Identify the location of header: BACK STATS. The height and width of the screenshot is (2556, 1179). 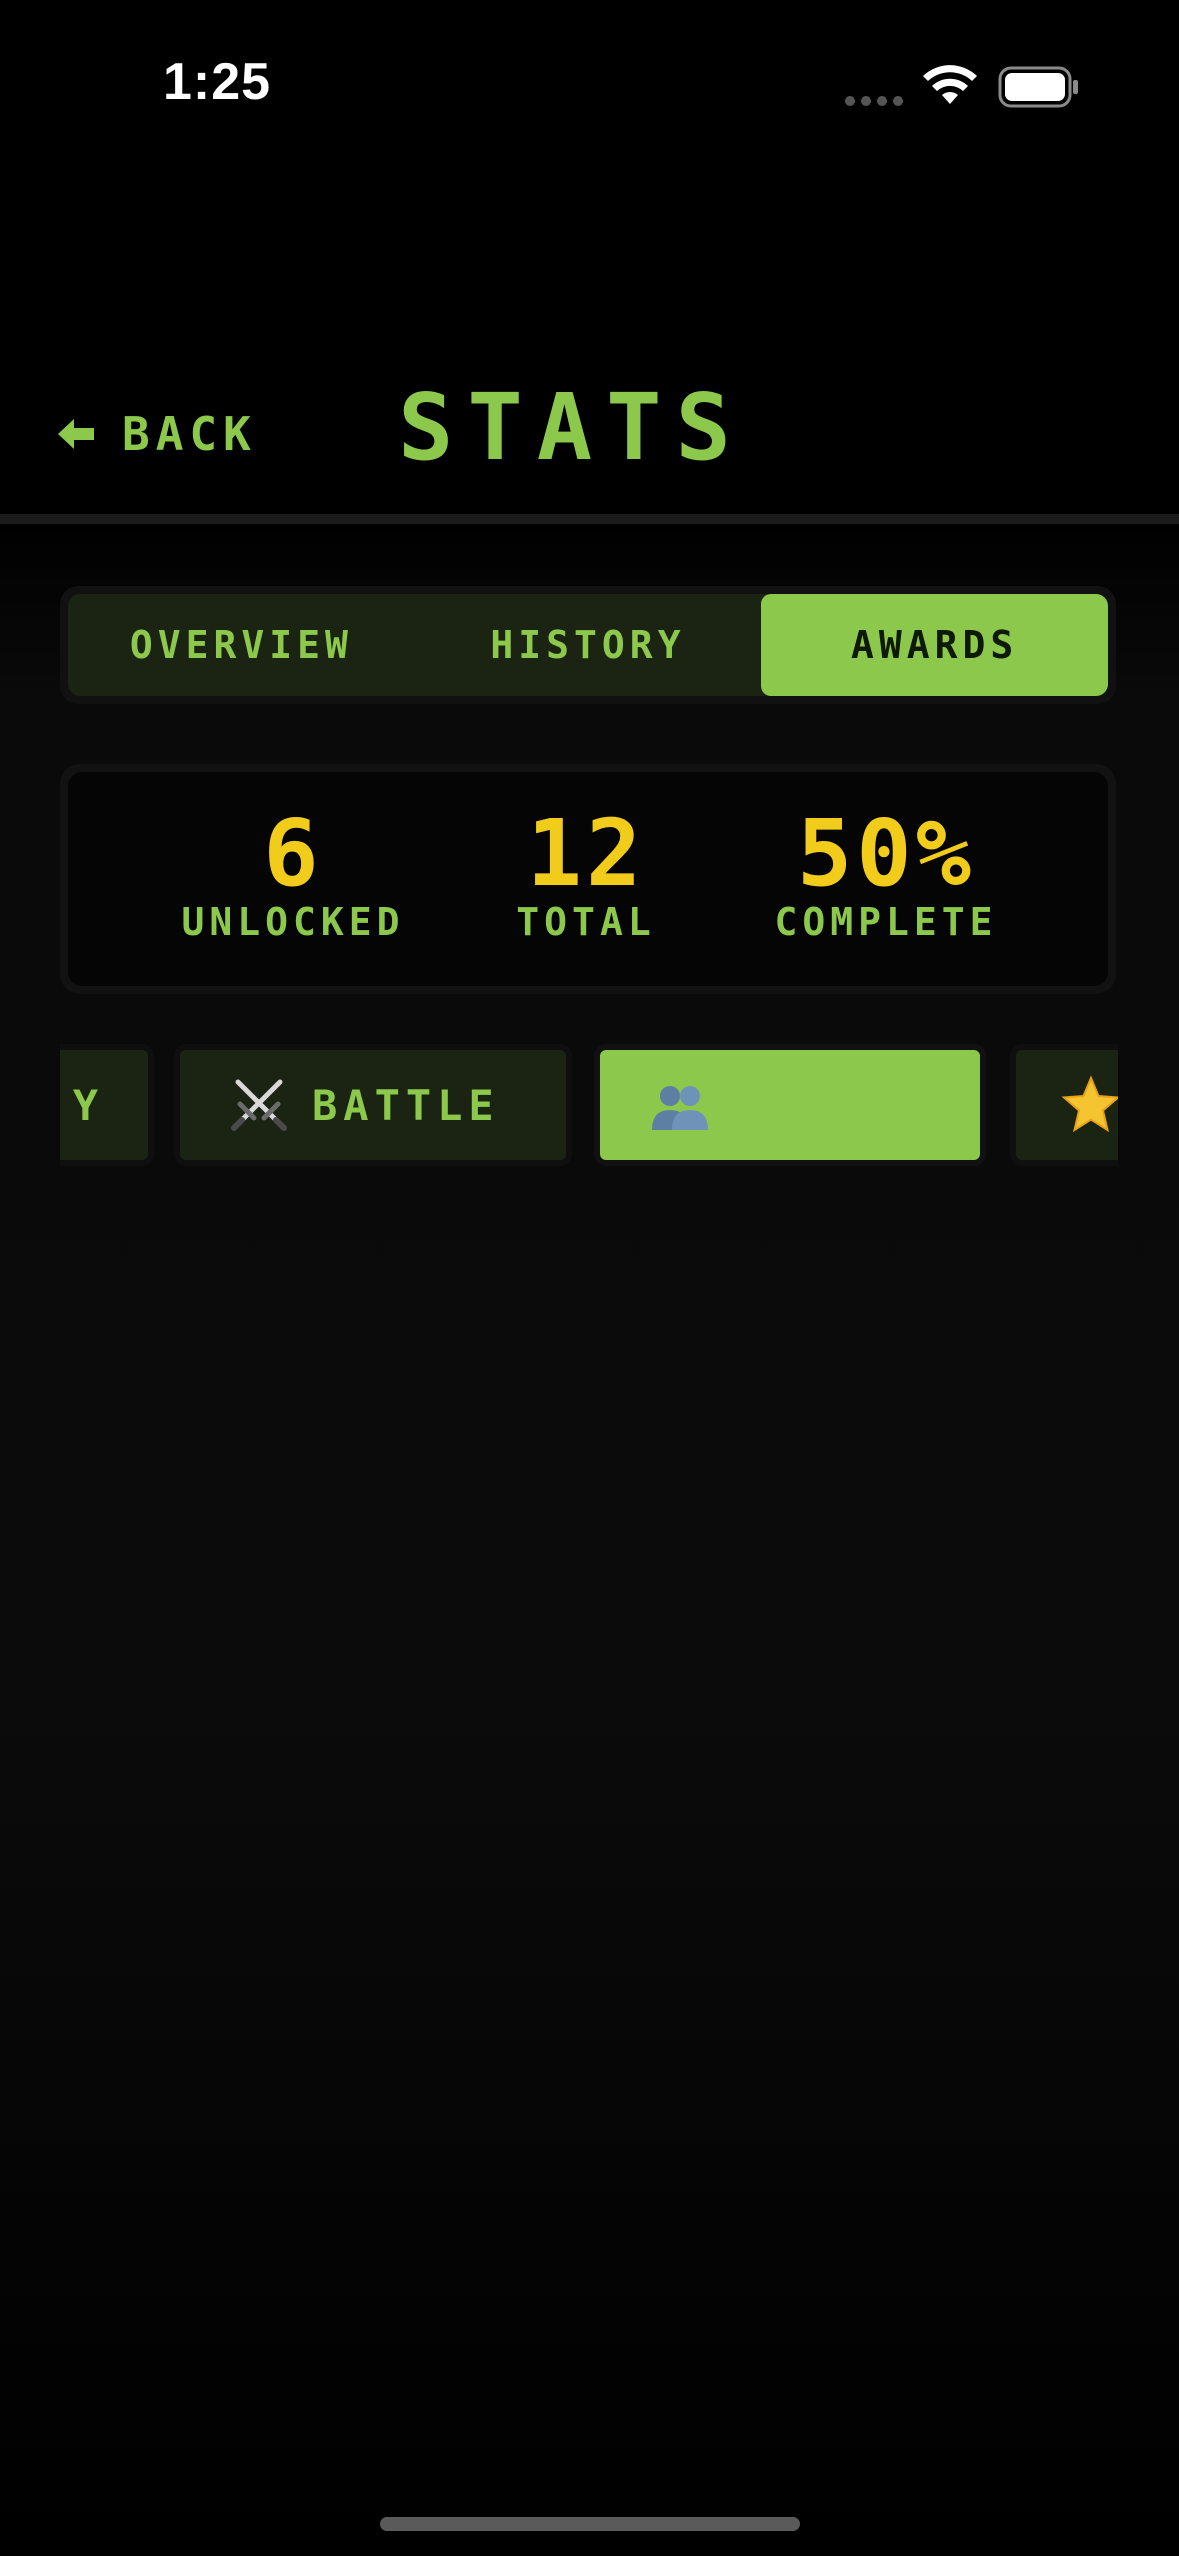
(589, 435).